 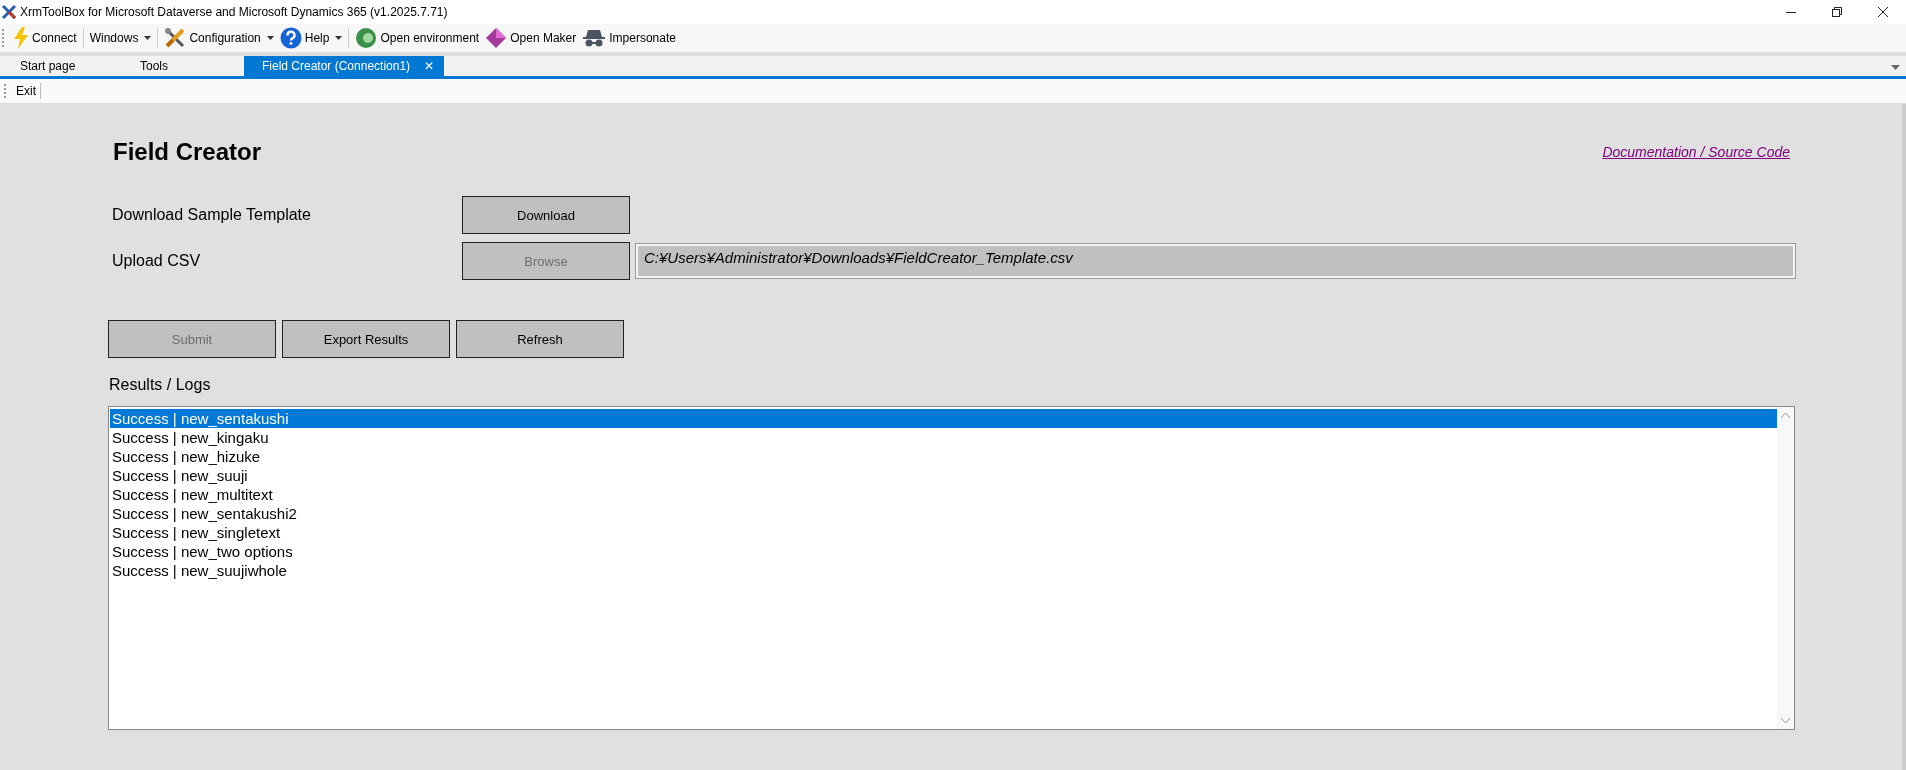 I want to click on diamond-logo-icon, so click(x=496, y=38).